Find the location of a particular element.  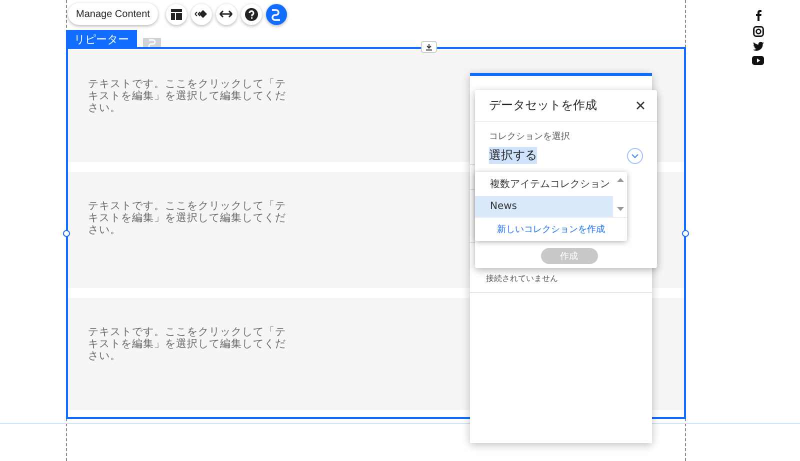

dropdown-option: News is located at coordinates (544, 206).